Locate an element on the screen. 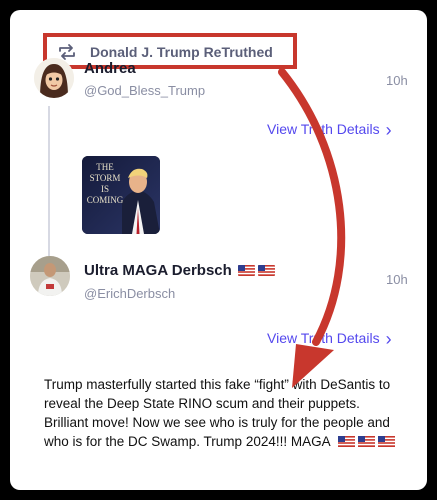  post-author-name: Andrea is located at coordinates (110, 68).